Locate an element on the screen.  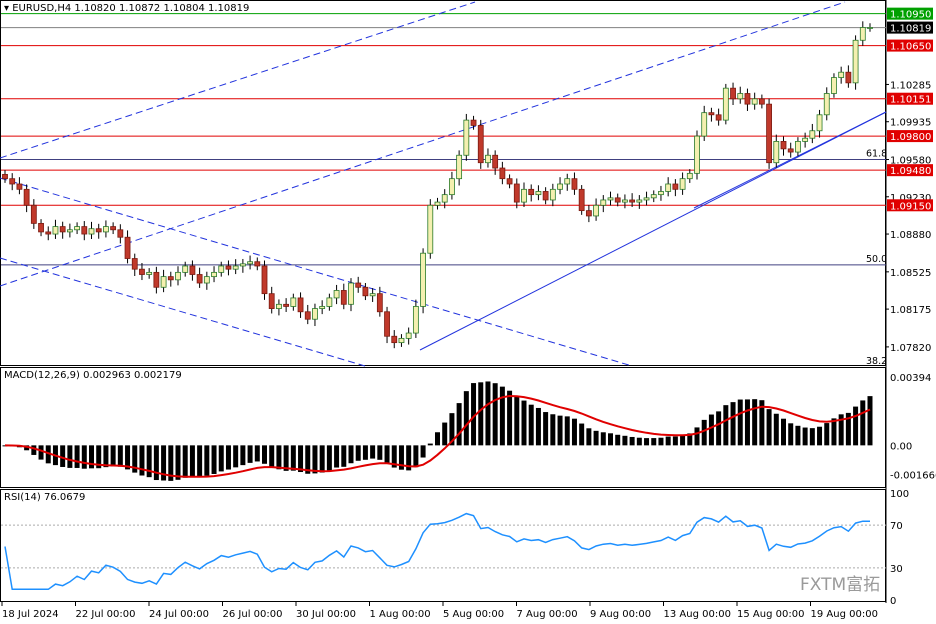
macd-tick-label: 0.00394 is located at coordinates (910, 378).